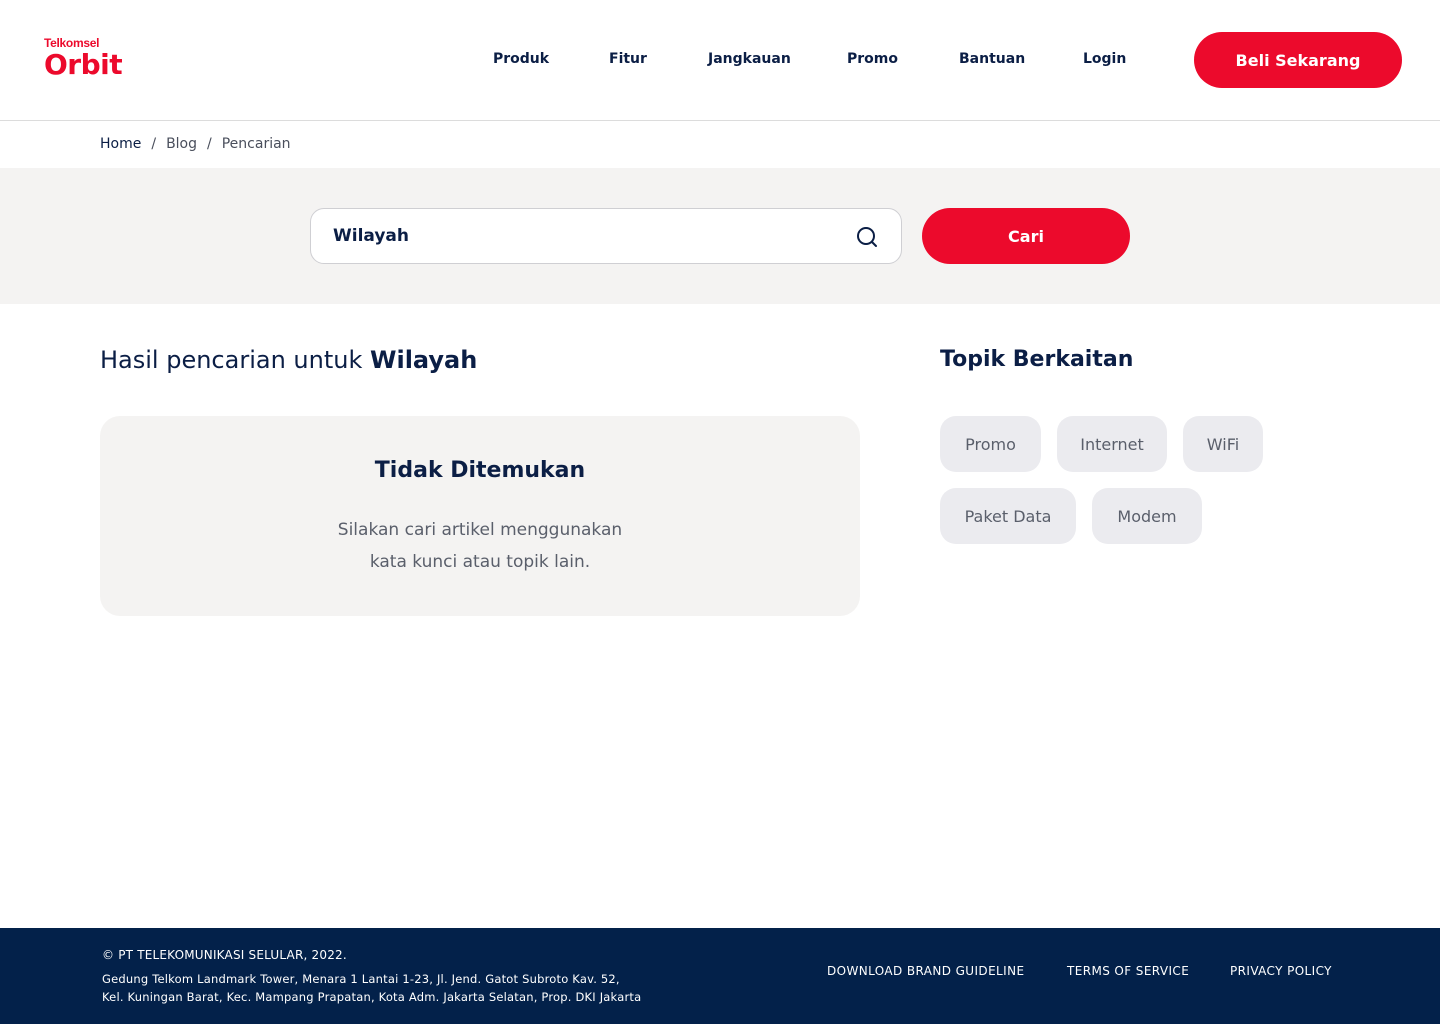 This screenshot has height=1024, width=1440. Describe the element at coordinates (1112, 444) in the screenshot. I see `topic-chip-internet: Internet` at that location.